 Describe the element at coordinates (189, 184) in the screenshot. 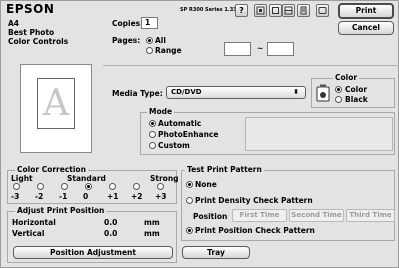

I see `pattern-none-radio` at that location.